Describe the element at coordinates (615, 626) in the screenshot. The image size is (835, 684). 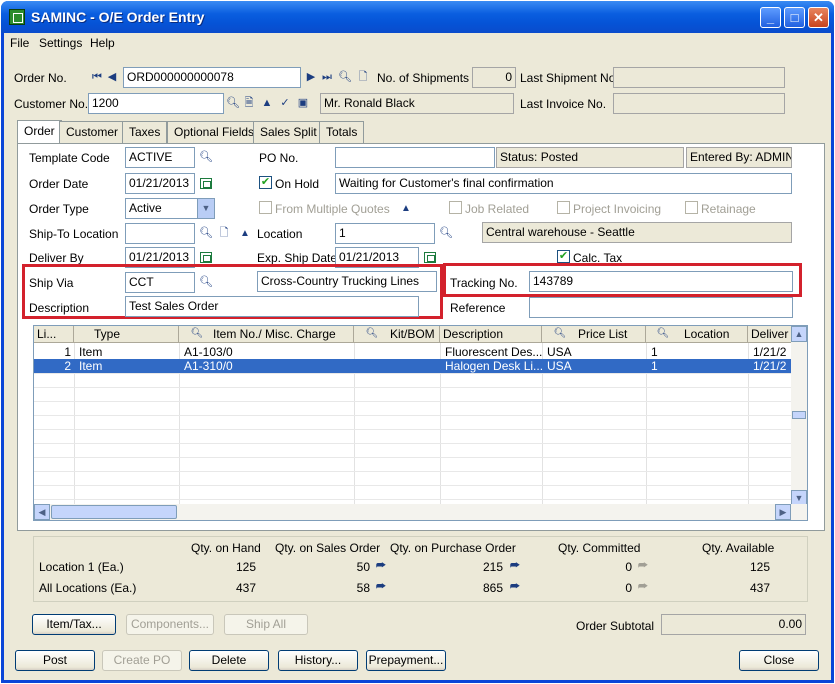
I see `order-subtotal-label: Order Subtotal` at that location.